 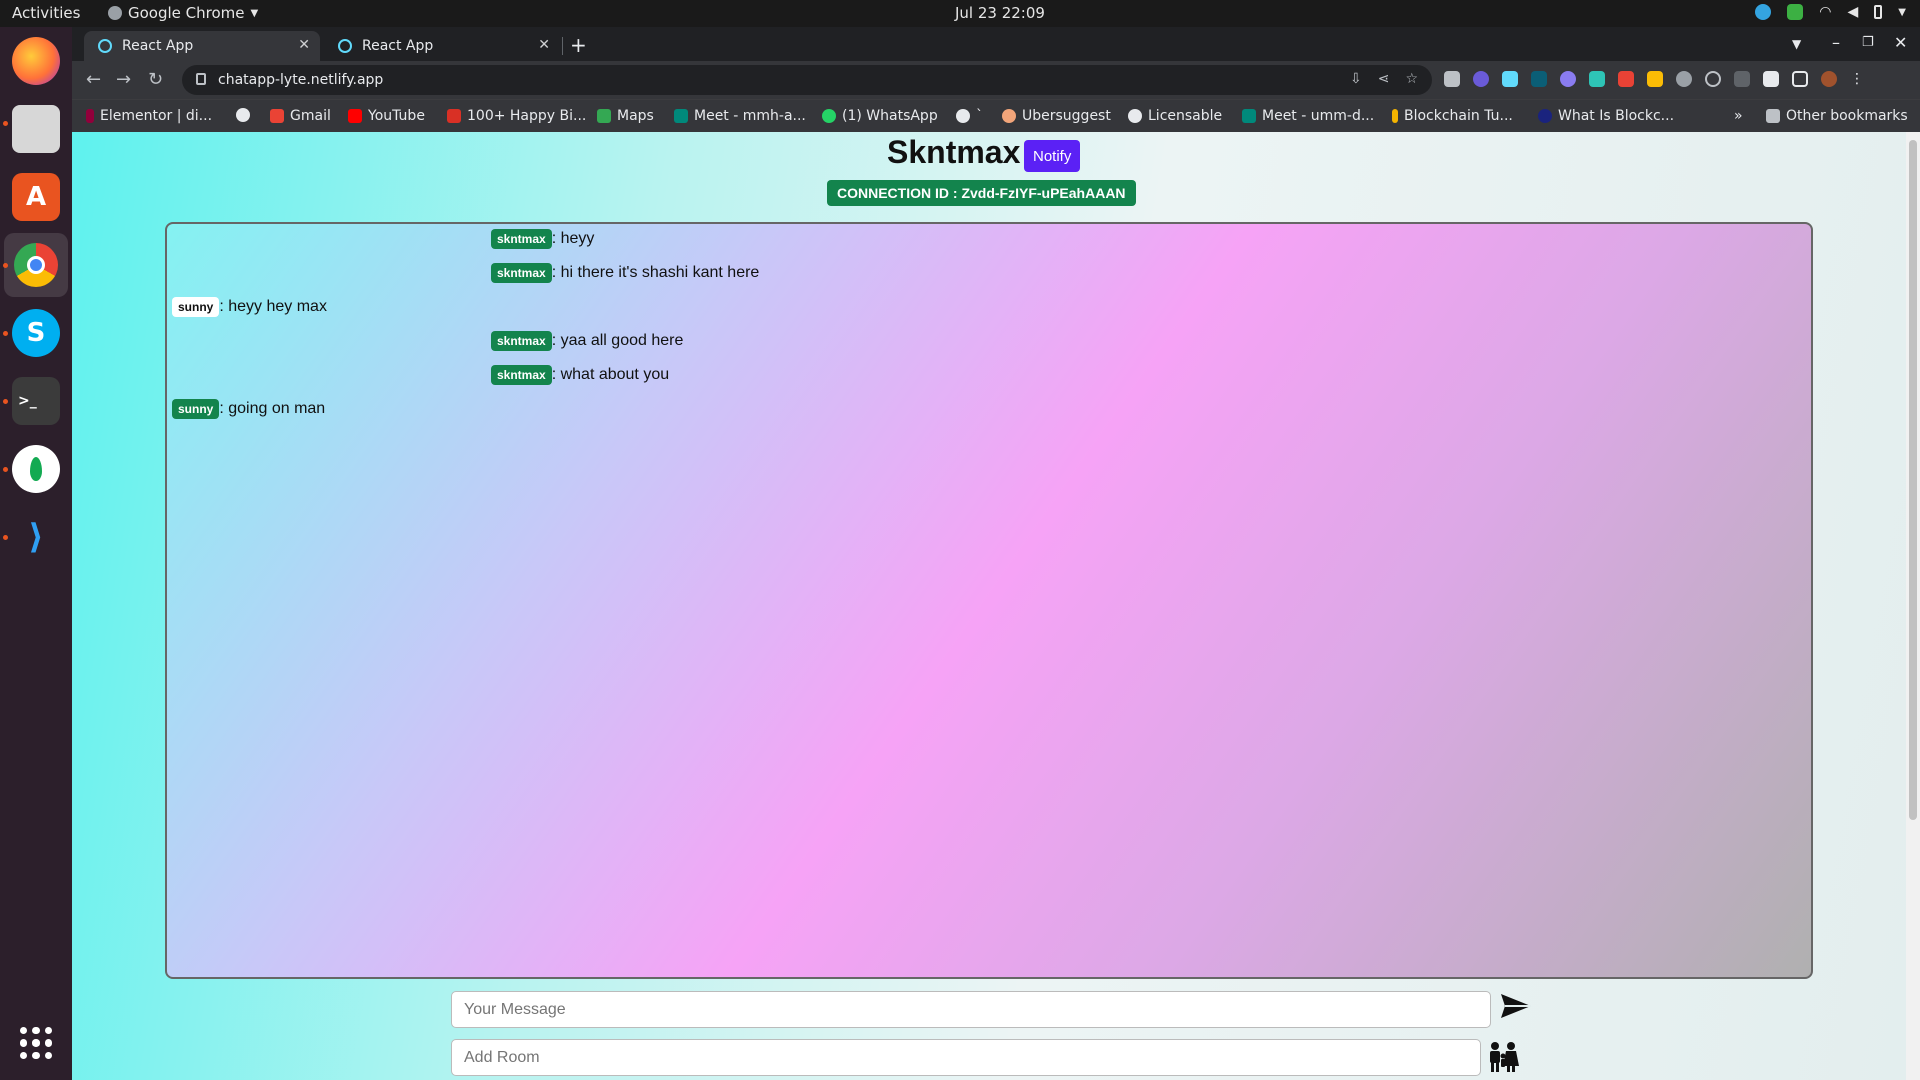 What do you see at coordinates (1902, 12) in the screenshot?
I see `power-menu-icon: ▼` at bounding box center [1902, 12].